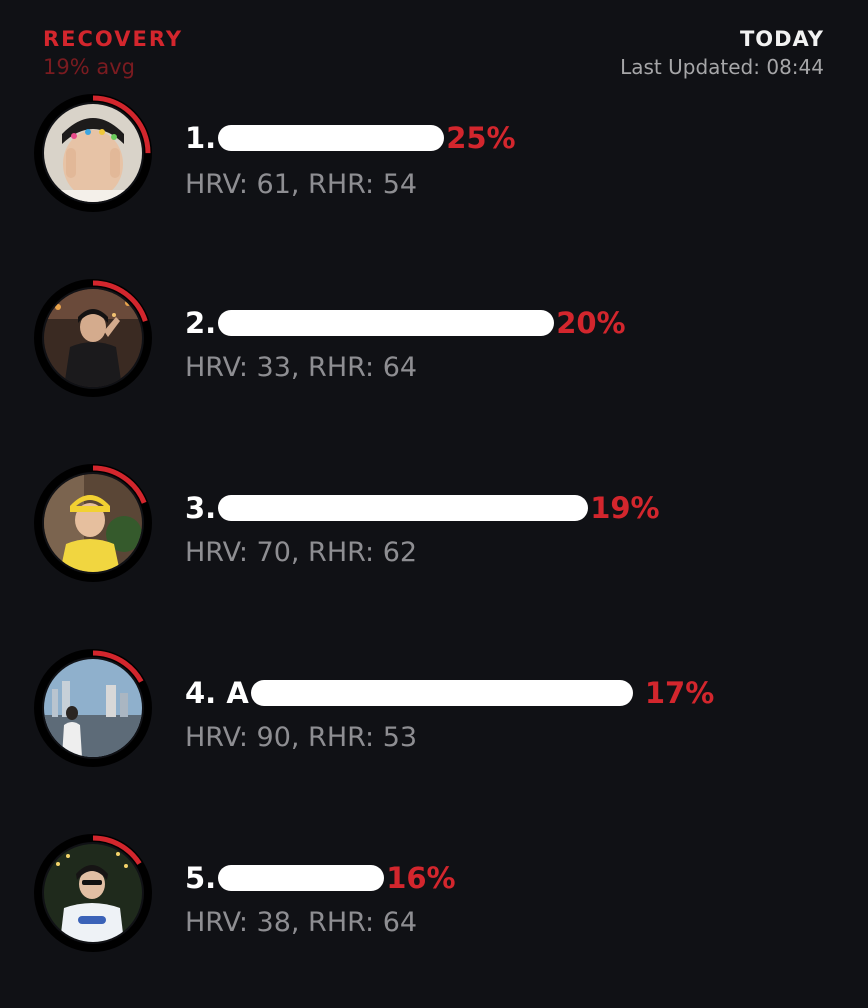 The image size is (868, 1008). Describe the element at coordinates (722, 39) in the screenshot. I see `period-selector: TODAY` at that location.